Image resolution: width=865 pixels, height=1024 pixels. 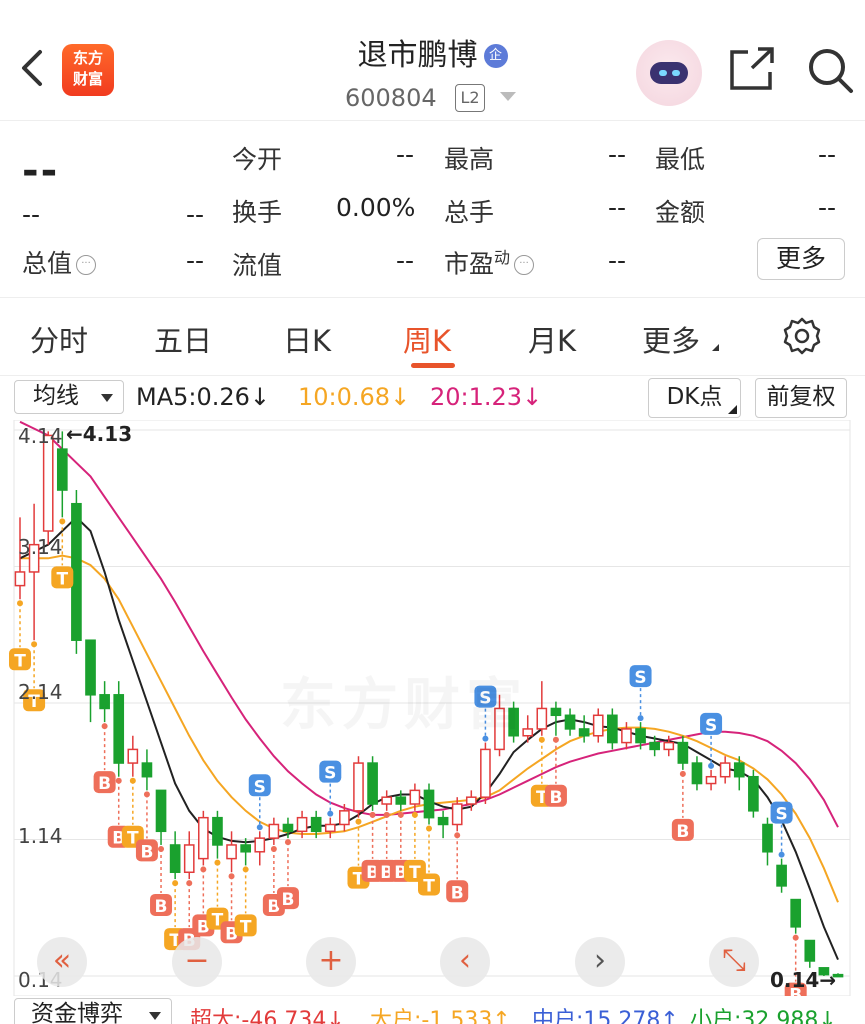 What do you see at coordinates (754, 1016) in the screenshot?
I see `small-value: 小户:32.988` at bounding box center [754, 1016].